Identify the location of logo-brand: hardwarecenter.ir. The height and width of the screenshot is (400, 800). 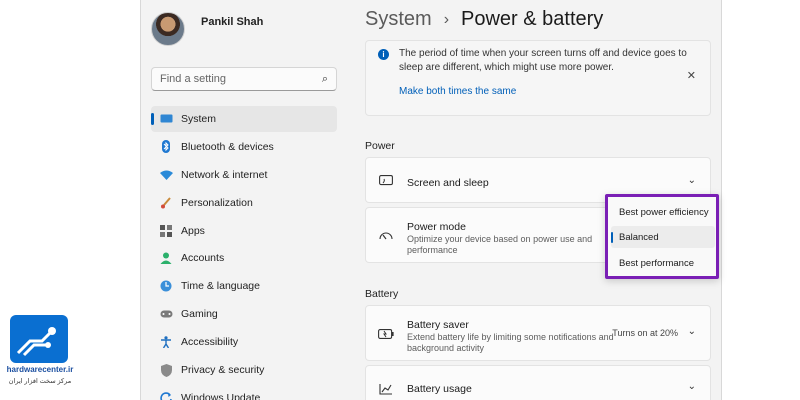
(40, 369).